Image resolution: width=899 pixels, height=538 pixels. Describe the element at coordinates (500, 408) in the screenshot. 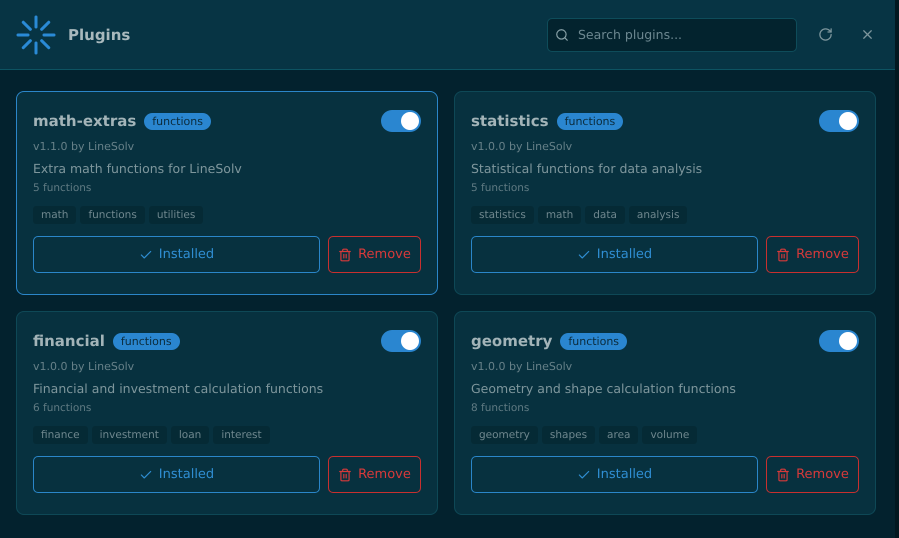

I see `function-count: 8 functions` at that location.